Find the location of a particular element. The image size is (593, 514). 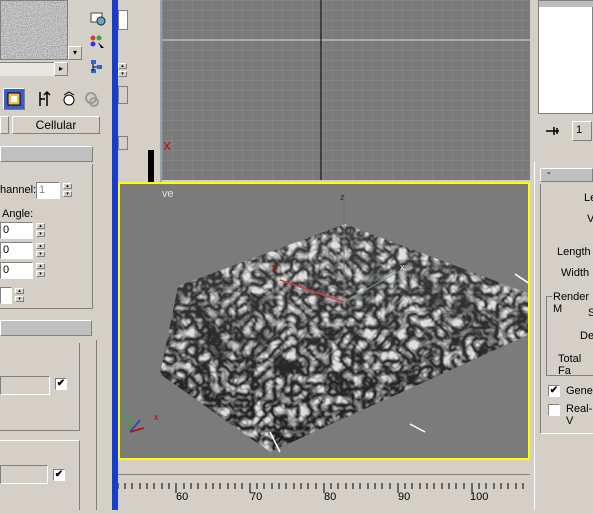

material-toolbar is located at coordinates (52, 99).